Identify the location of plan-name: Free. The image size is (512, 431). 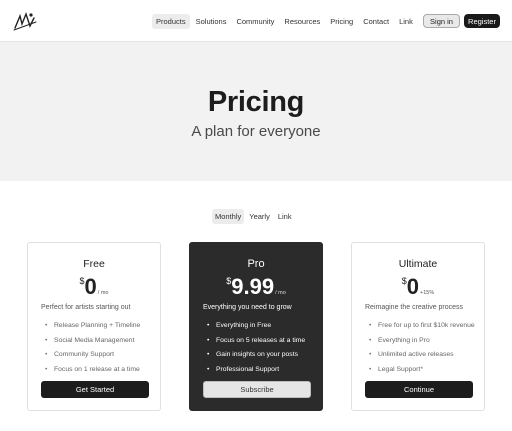
(94, 264).